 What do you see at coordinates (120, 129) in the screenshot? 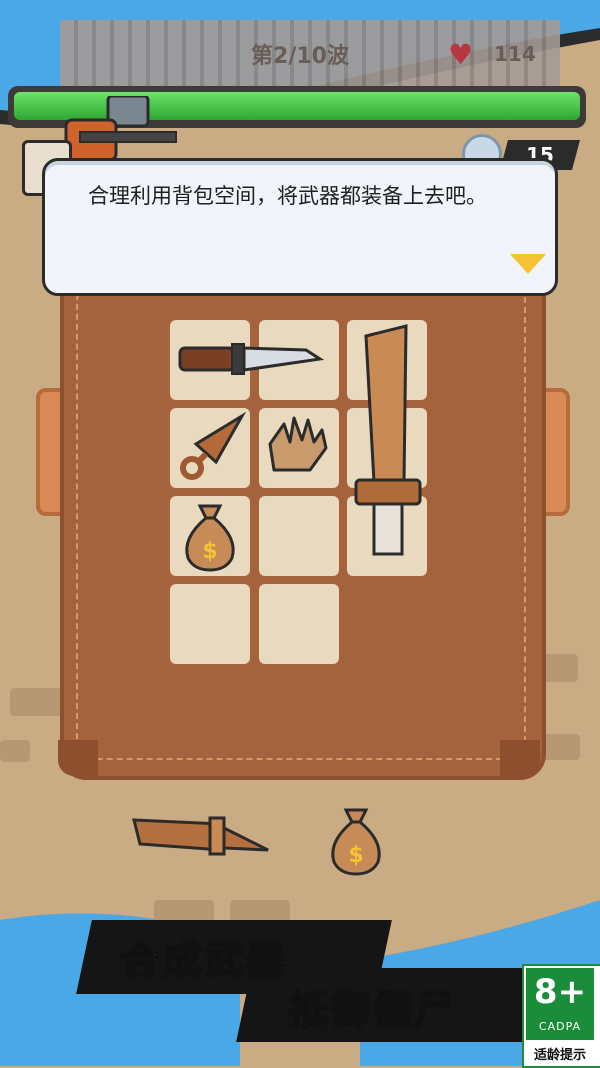
I see `player-character` at bounding box center [120, 129].